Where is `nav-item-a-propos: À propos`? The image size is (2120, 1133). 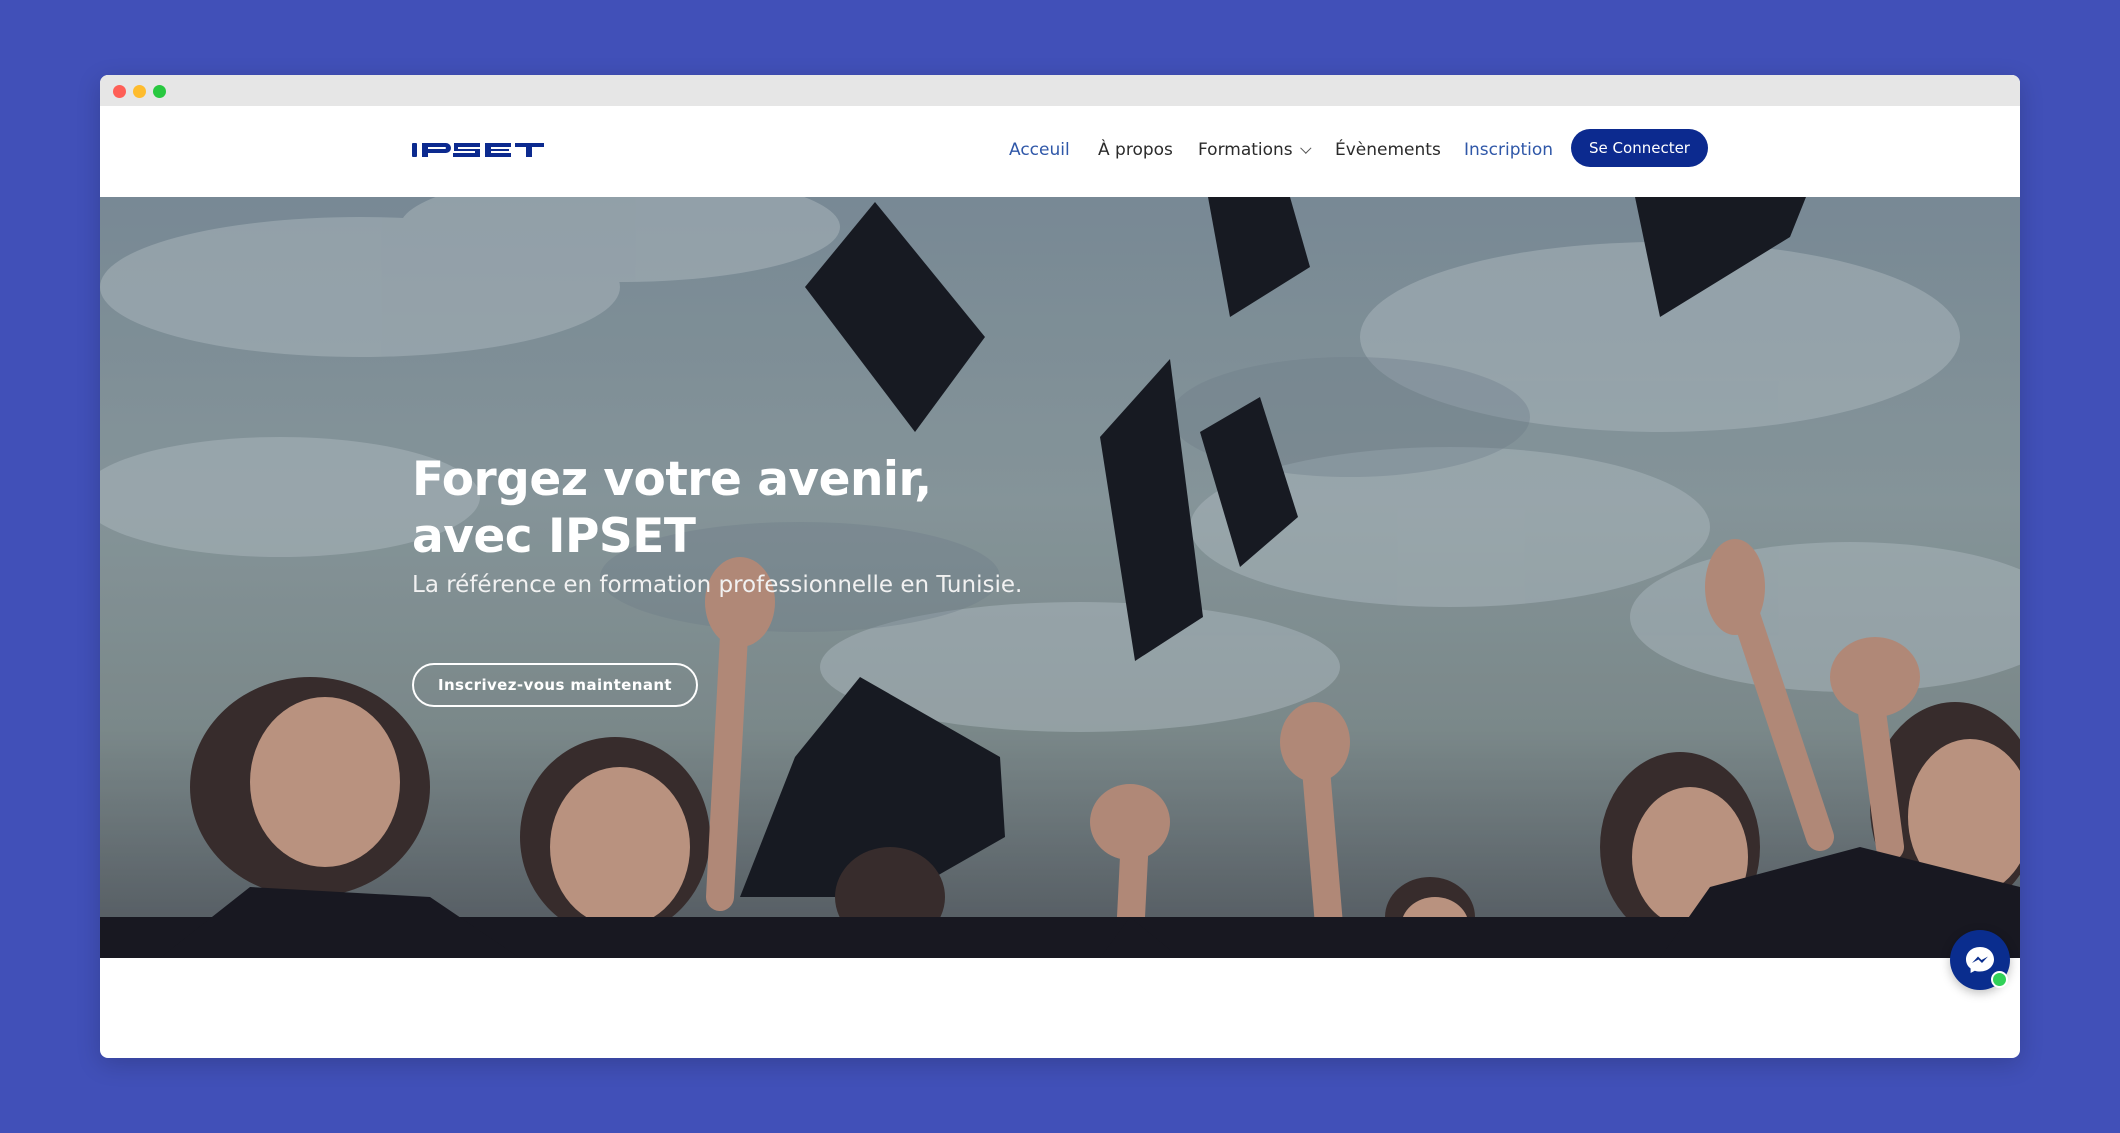 nav-item-a-propos: À propos is located at coordinates (1135, 150).